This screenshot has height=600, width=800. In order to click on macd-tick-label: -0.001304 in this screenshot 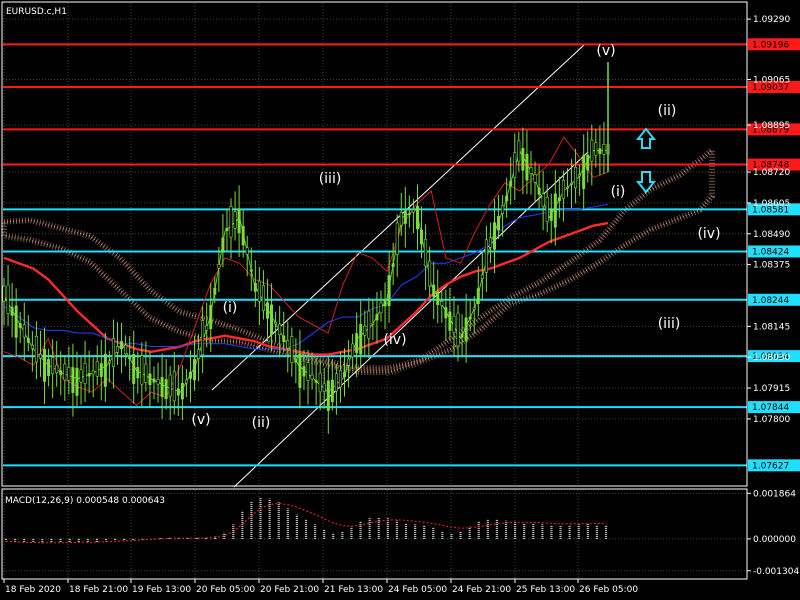, I will do `click(776, 572)`.